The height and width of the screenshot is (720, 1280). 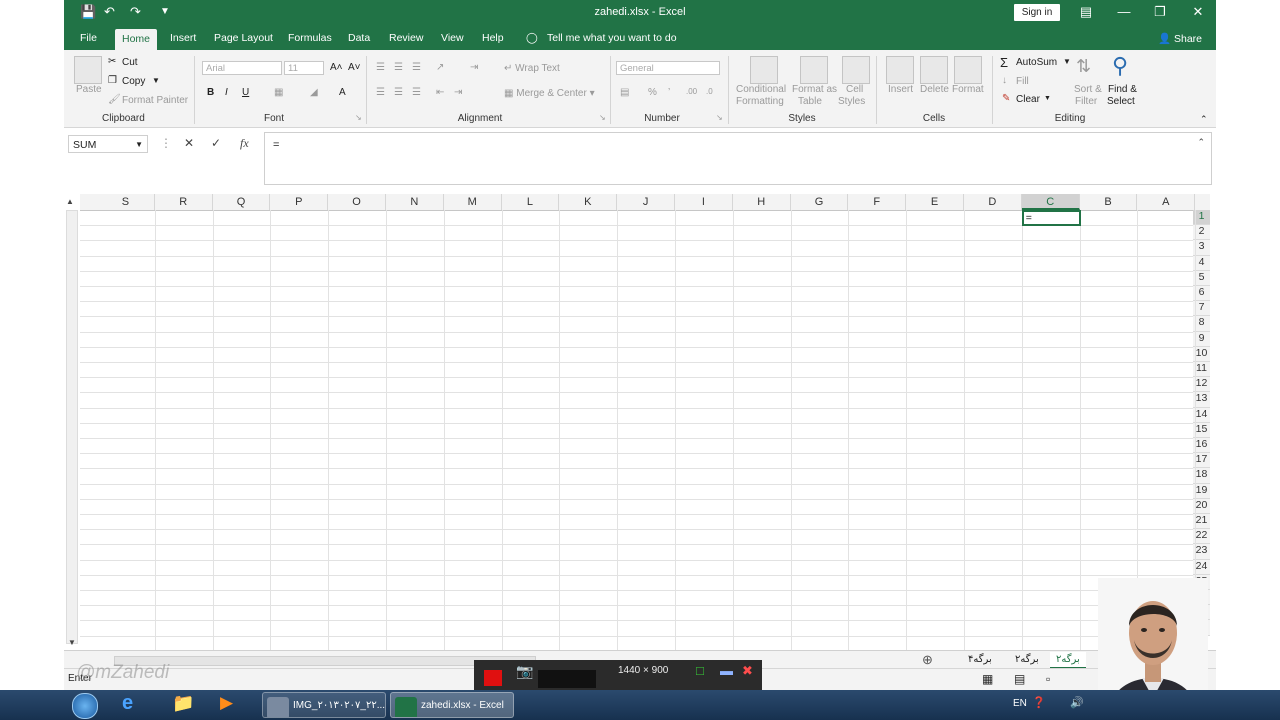 I want to click on start-button, so click(x=85, y=706).